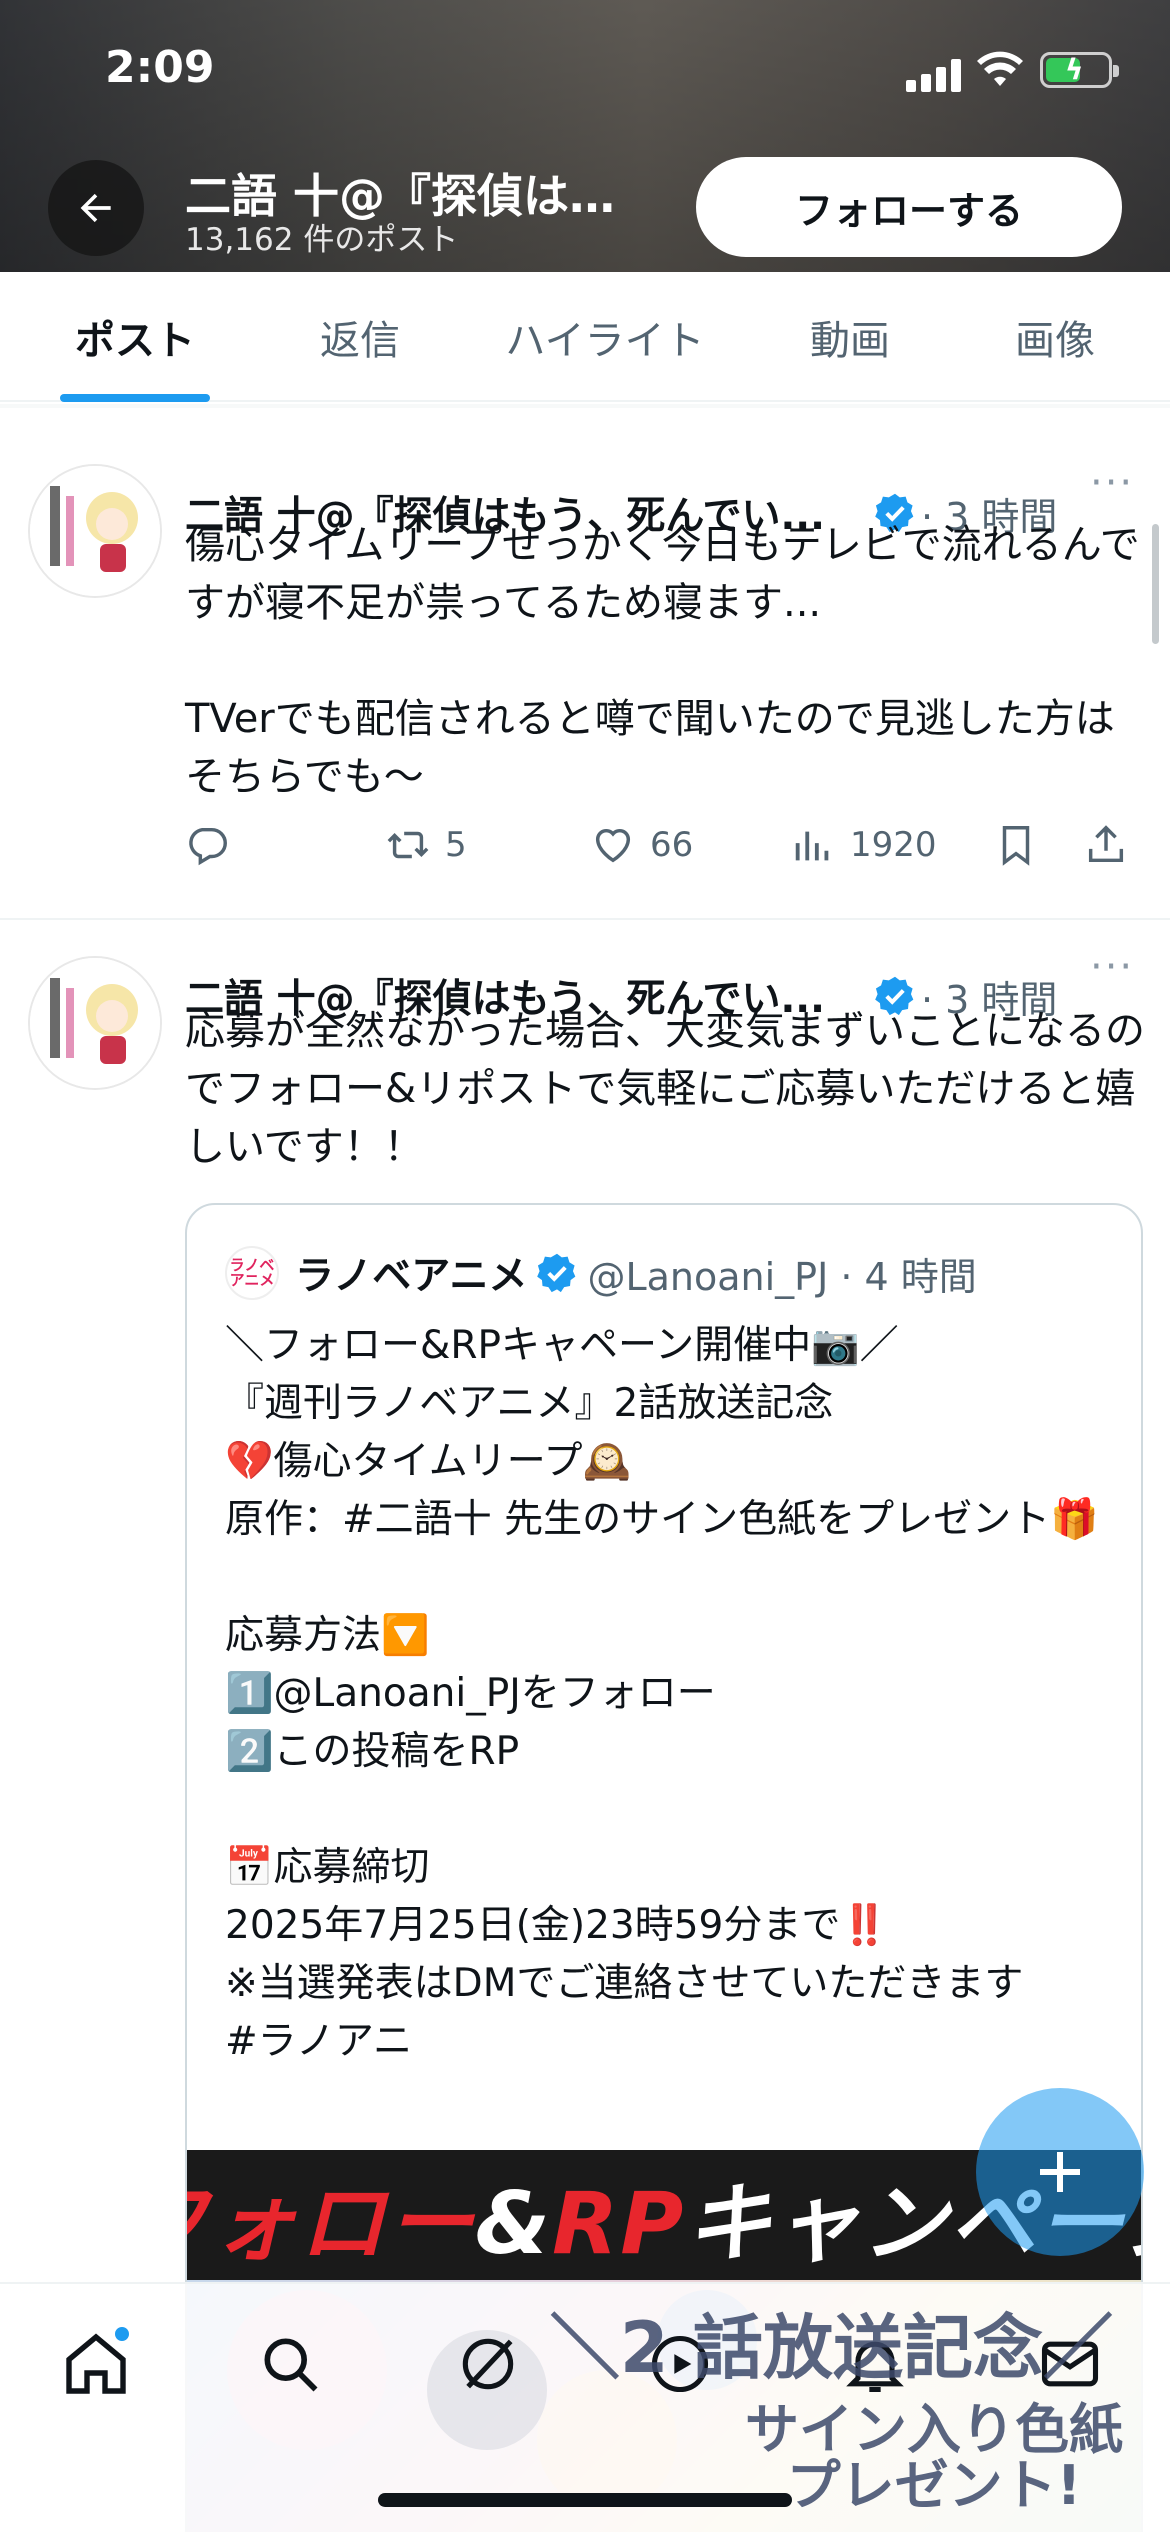  What do you see at coordinates (331, 2223) in the screenshot?
I see `banner-part-follow: フォロー` at bounding box center [331, 2223].